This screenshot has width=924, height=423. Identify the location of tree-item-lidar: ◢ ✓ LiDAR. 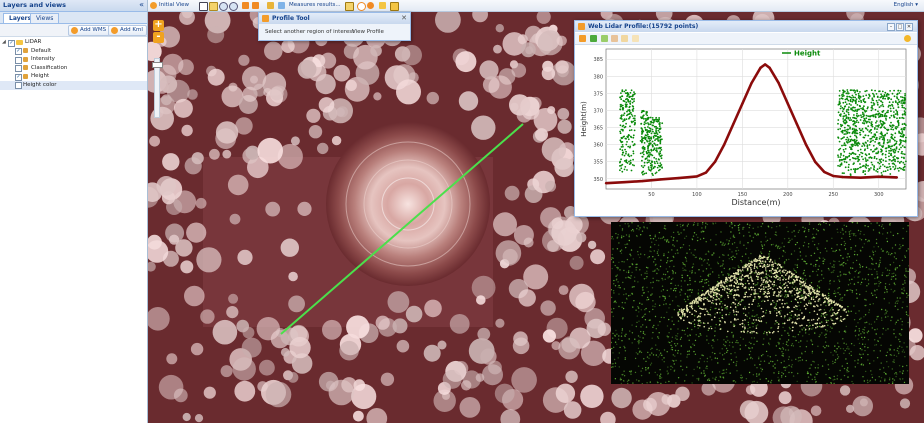
(73, 42).